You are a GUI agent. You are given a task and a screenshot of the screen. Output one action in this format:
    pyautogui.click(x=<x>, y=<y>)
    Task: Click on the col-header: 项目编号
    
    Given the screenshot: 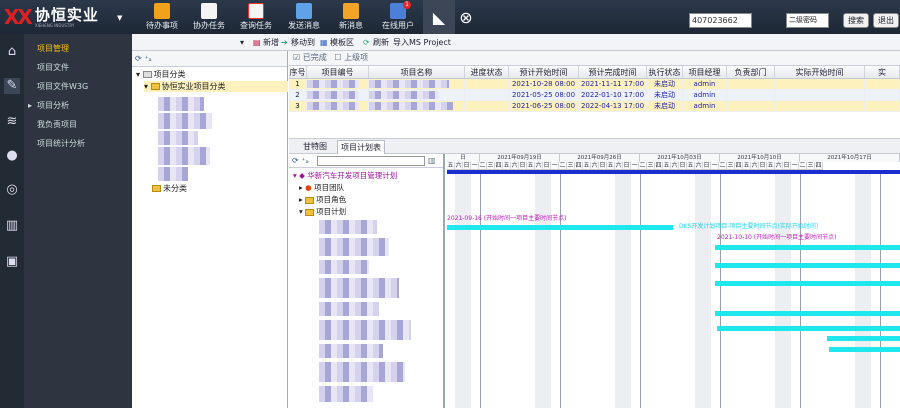 What is the action you would take?
    pyautogui.click(x=338, y=72)
    